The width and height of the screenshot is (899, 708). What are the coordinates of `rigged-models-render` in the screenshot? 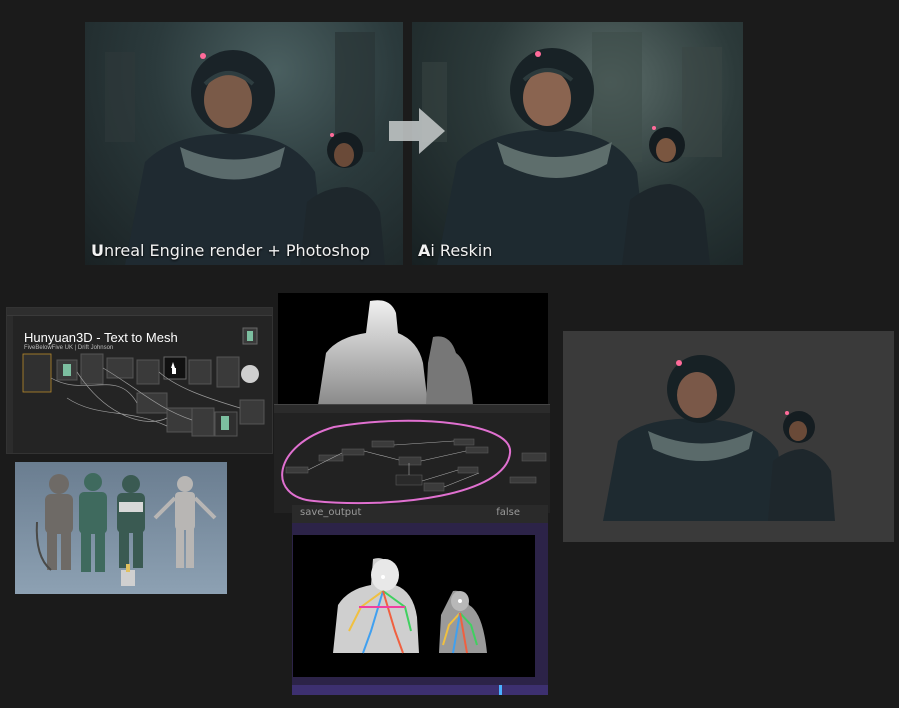 It's located at (121, 528).